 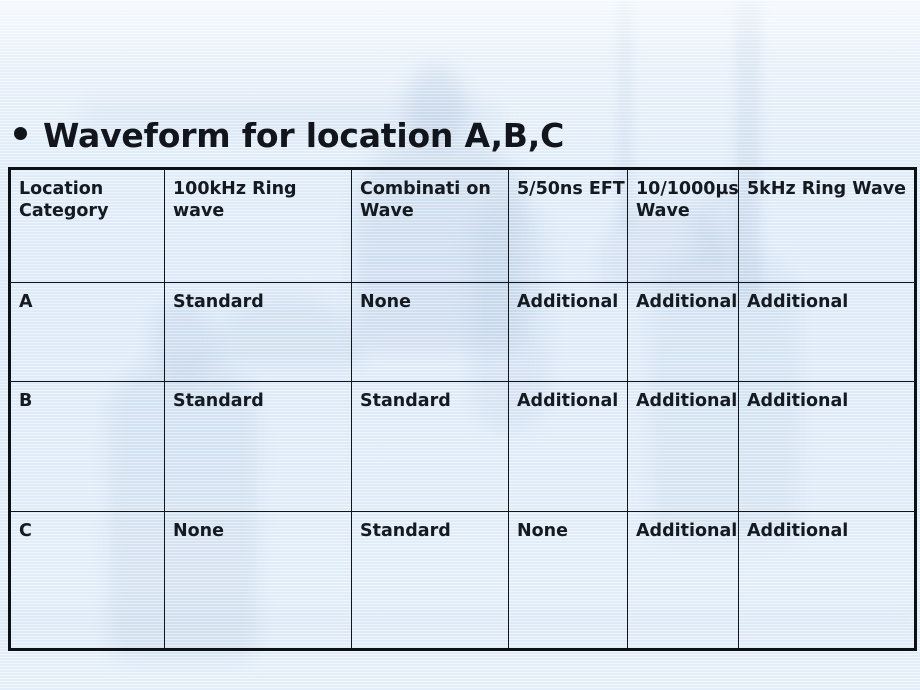 What do you see at coordinates (683, 225) in the screenshot?
I see `table-header-cell-10-1000us-wave: 10/1000µs Wave` at bounding box center [683, 225].